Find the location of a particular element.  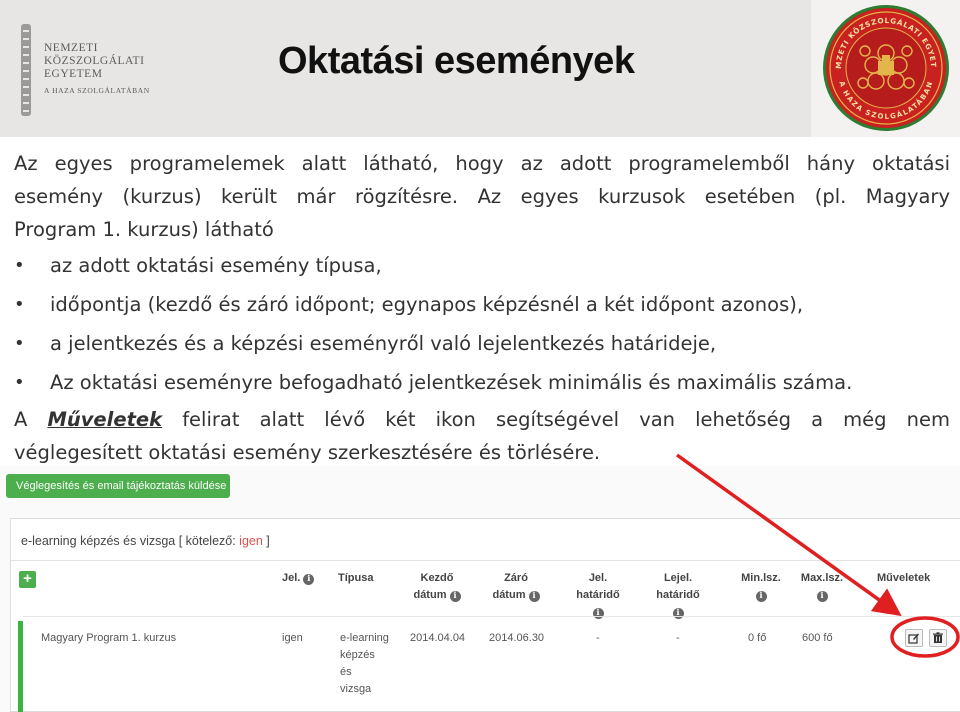

trash-icon is located at coordinates (938, 637).